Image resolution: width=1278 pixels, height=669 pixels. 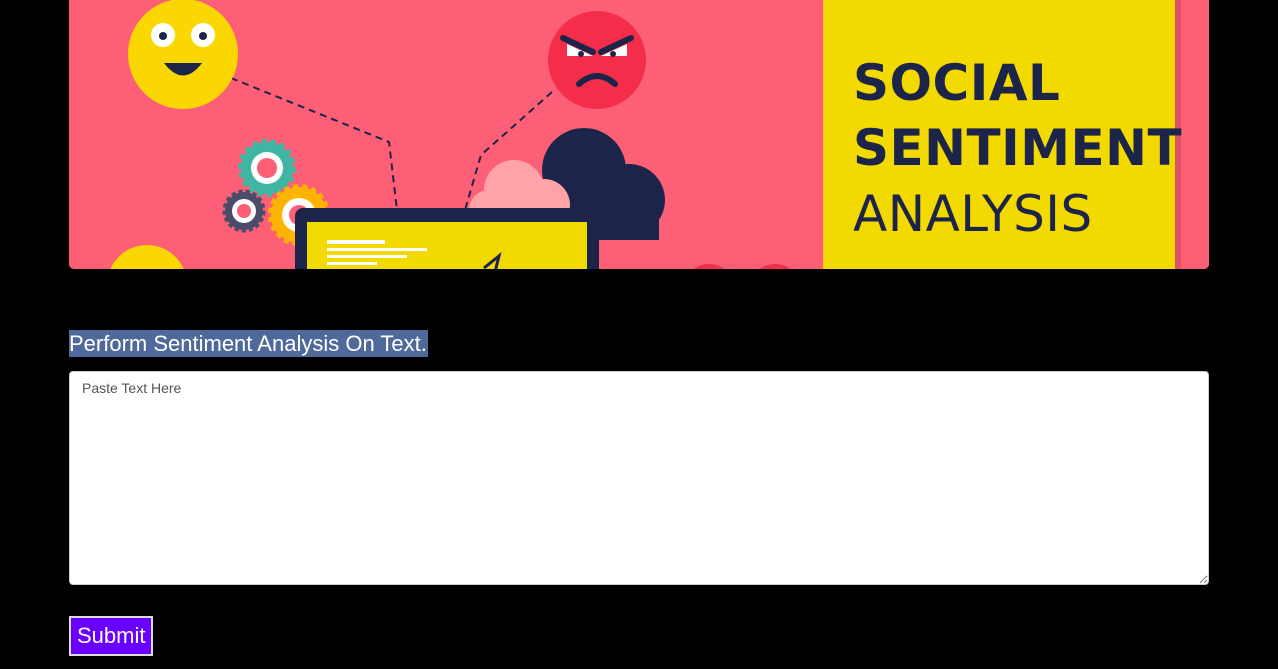 What do you see at coordinates (973, 214) in the screenshot?
I see `banner-title-line-3: ANALYSIS` at bounding box center [973, 214].